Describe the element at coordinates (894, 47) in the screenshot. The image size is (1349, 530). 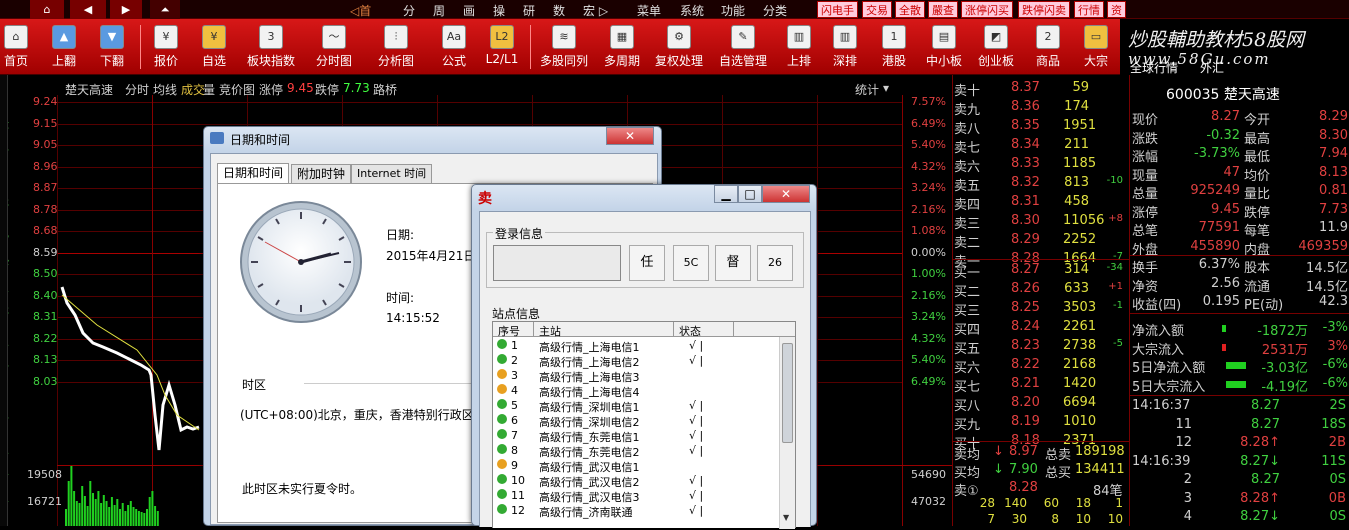
I see `hk-stocks-button: 1 港股` at that location.